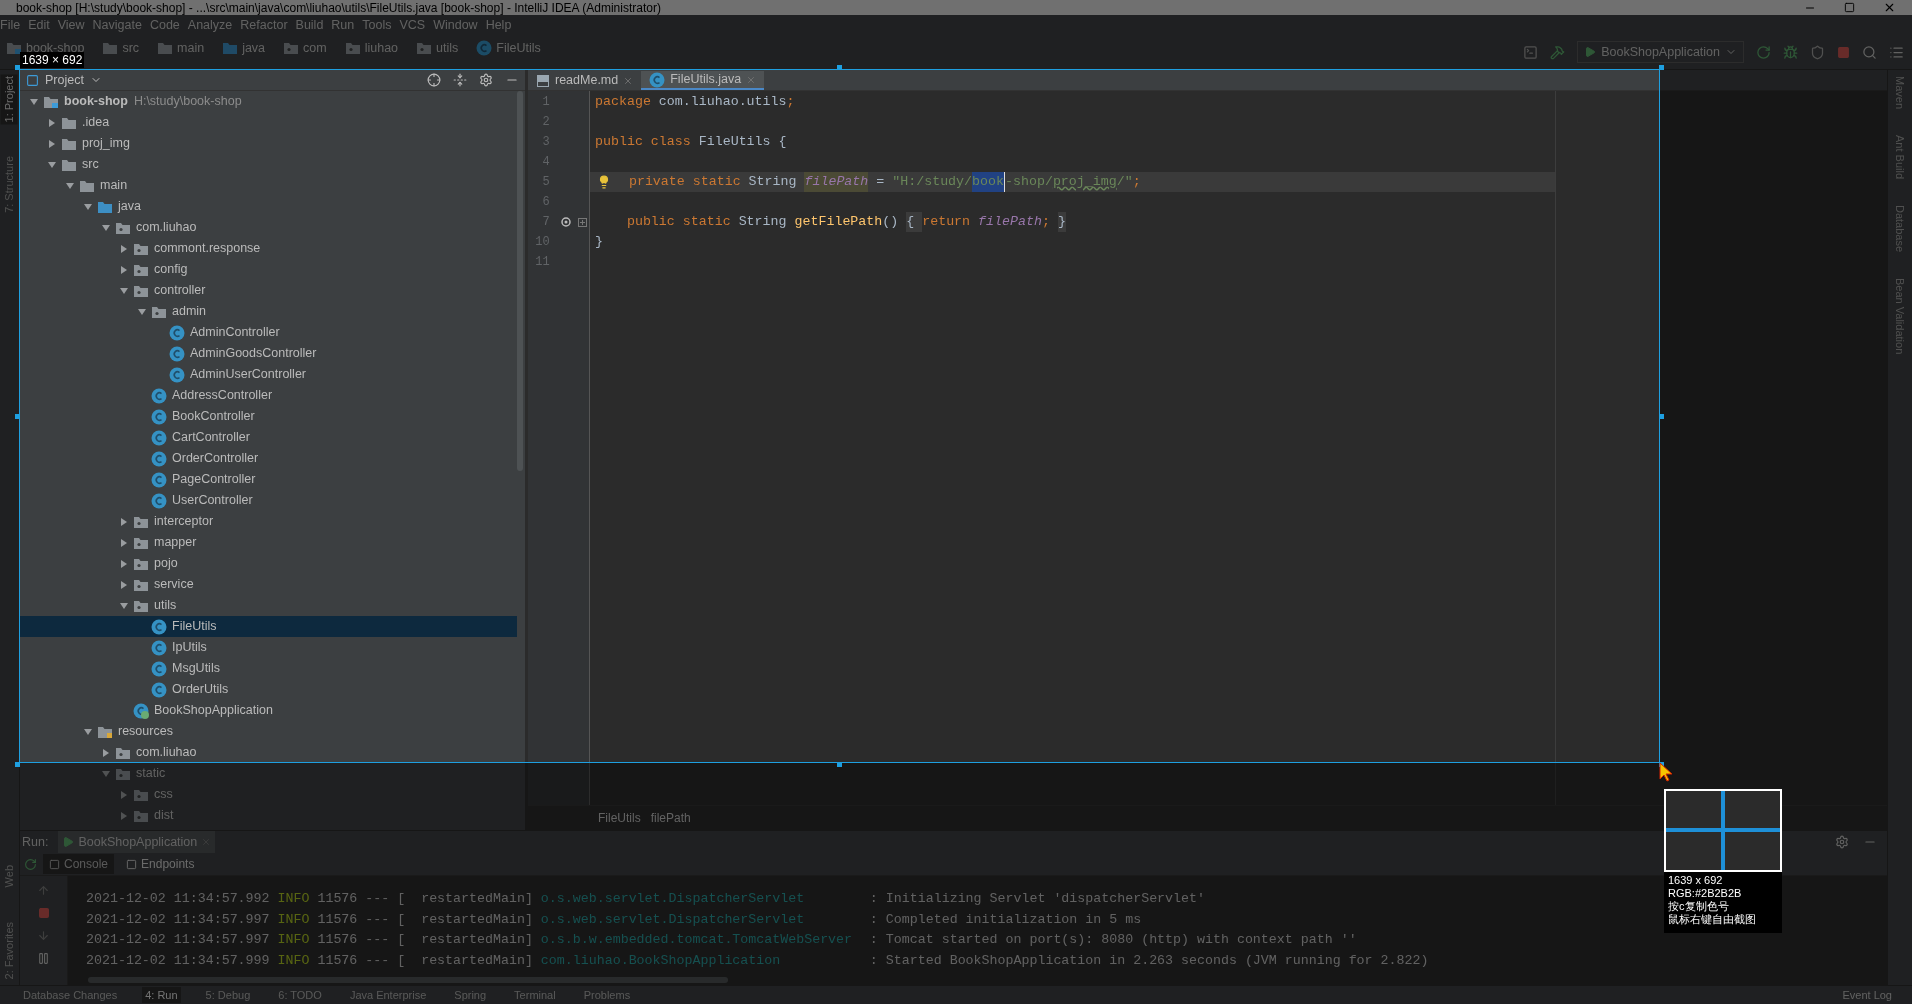  Describe the element at coordinates (64, 80) in the screenshot. I see `panel-title: Project` at that location.